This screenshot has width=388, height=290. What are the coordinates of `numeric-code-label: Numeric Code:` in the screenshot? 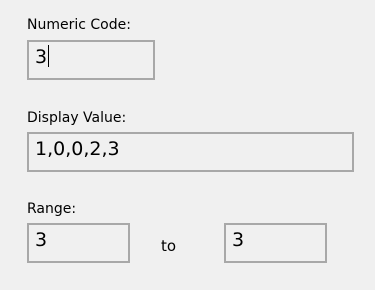 It's located at (79, 25).